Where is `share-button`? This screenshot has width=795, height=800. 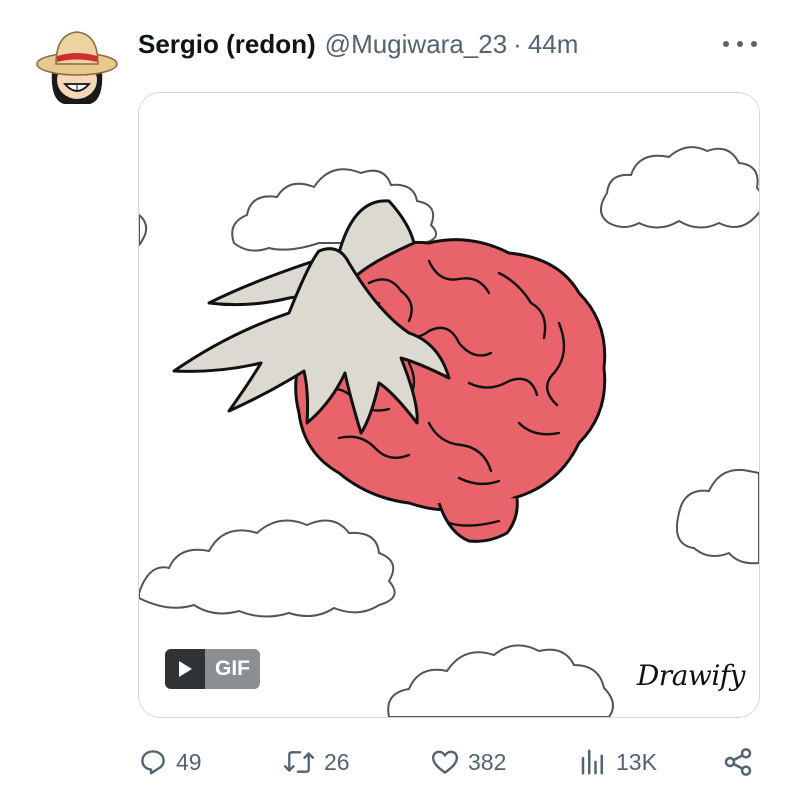 share-button is located at coordinates (742, 762).